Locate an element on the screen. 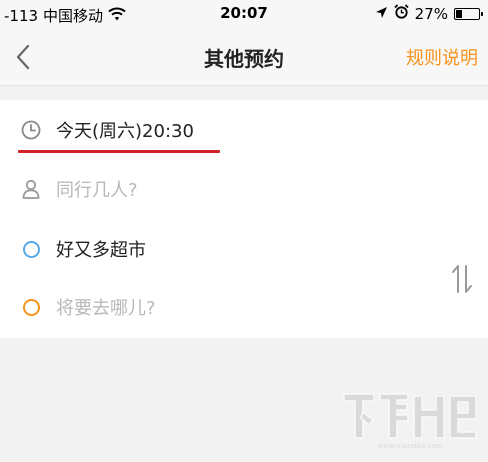 The image size is (488, 462). status-right: 27% is located at coordinates (429, 13).